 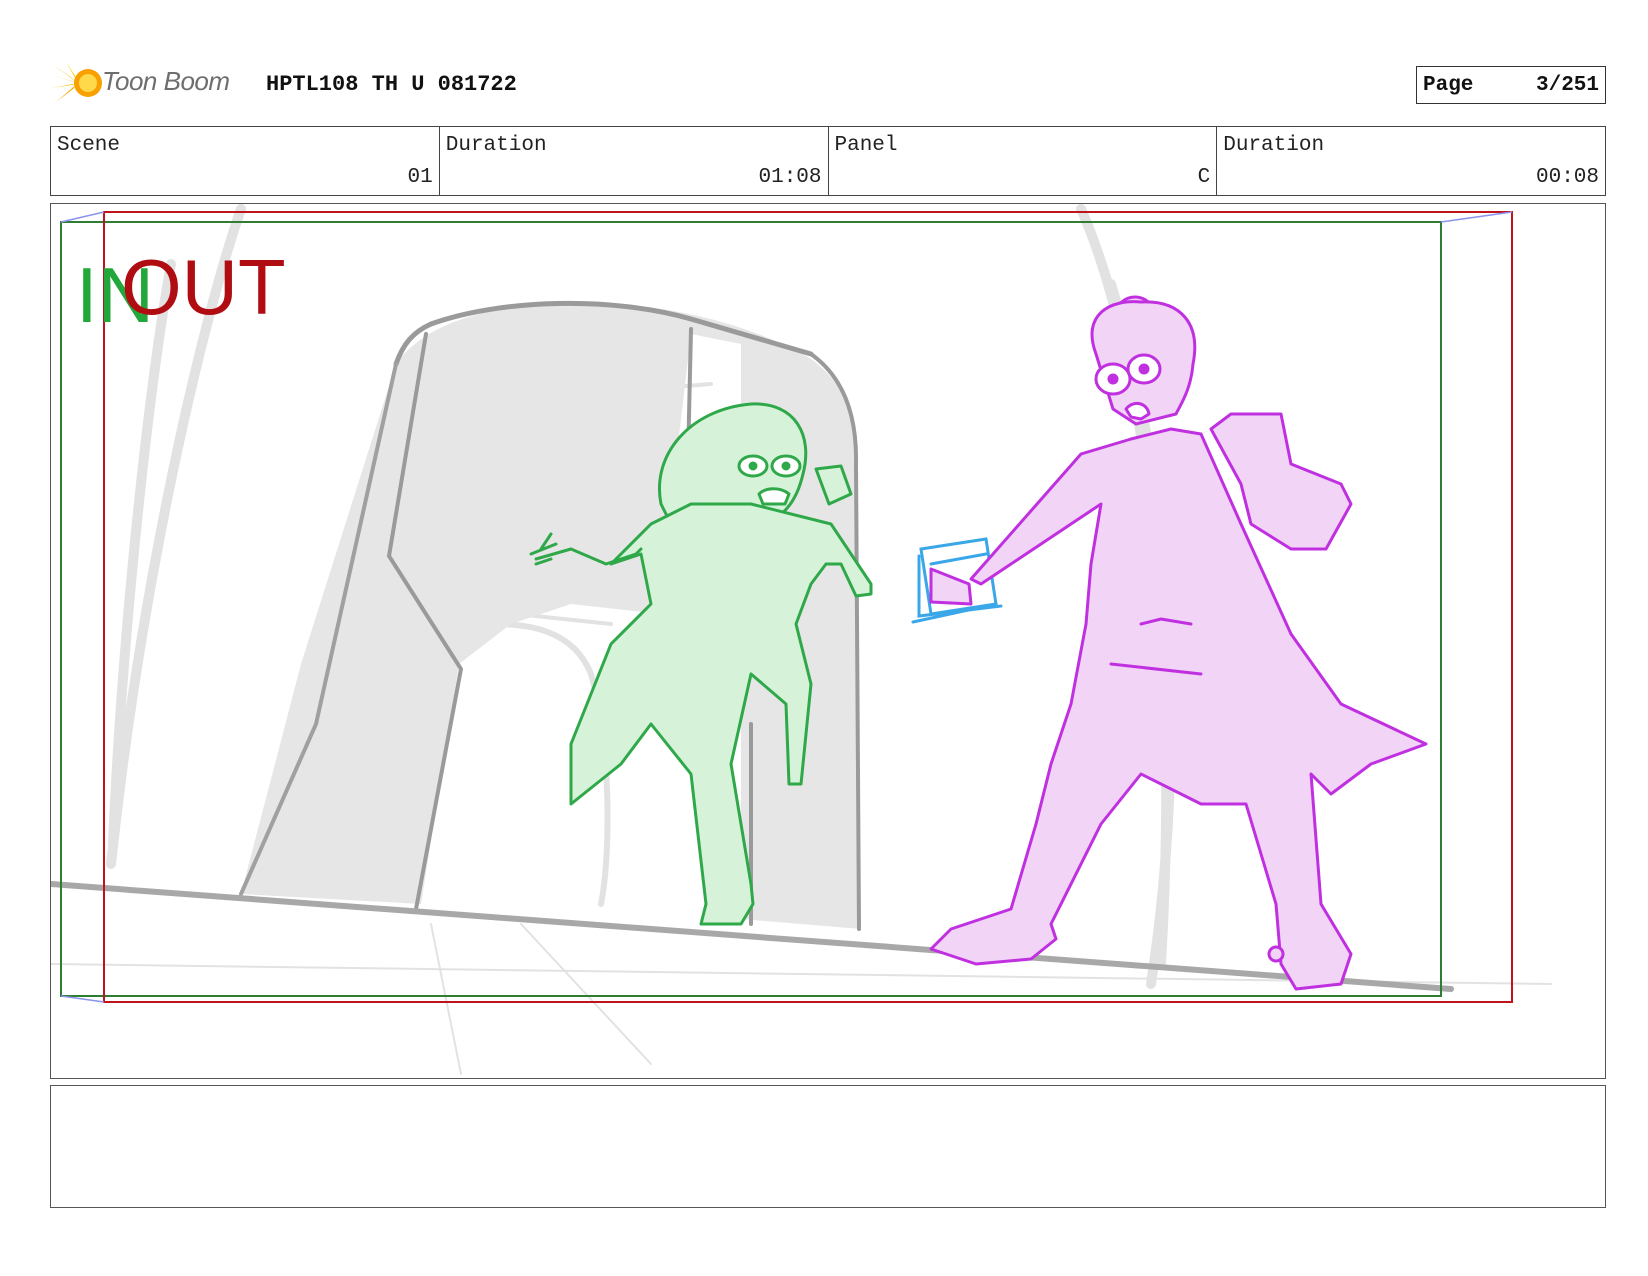 What do you see at coordinates (1411, 161) in the screenshot?
I see `panel-duration-cell: Duration 00:08` at bounding box center [1411, 161].